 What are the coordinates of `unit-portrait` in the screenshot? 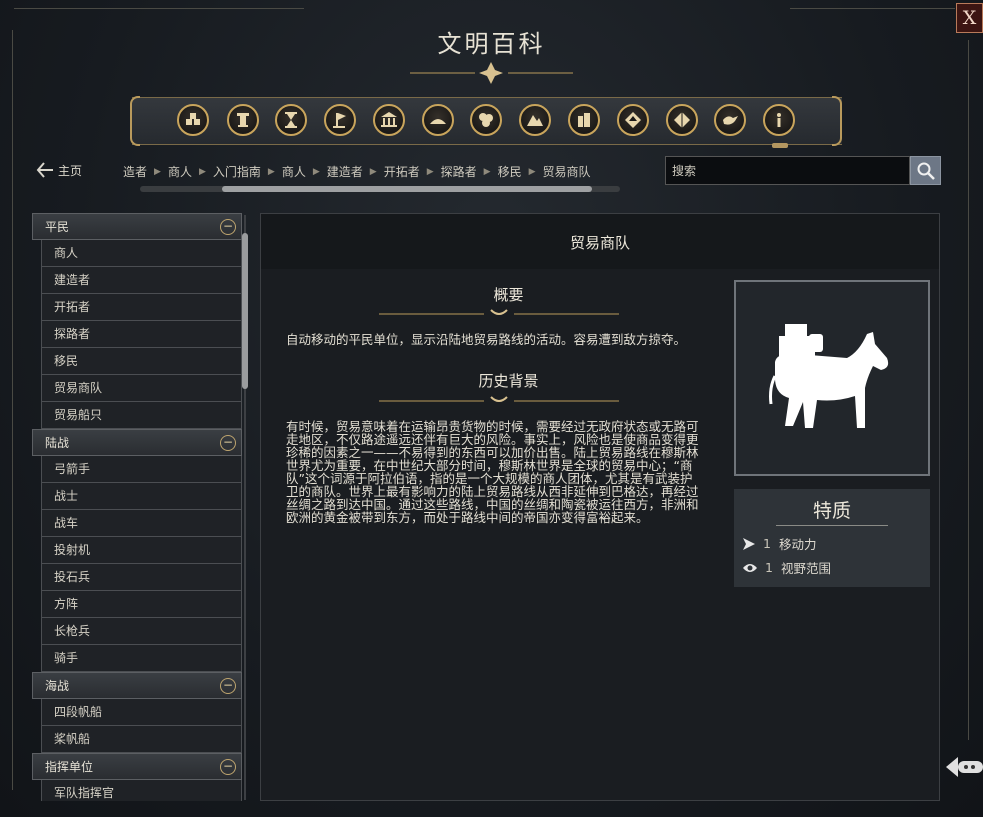 It's located at (832, 378).